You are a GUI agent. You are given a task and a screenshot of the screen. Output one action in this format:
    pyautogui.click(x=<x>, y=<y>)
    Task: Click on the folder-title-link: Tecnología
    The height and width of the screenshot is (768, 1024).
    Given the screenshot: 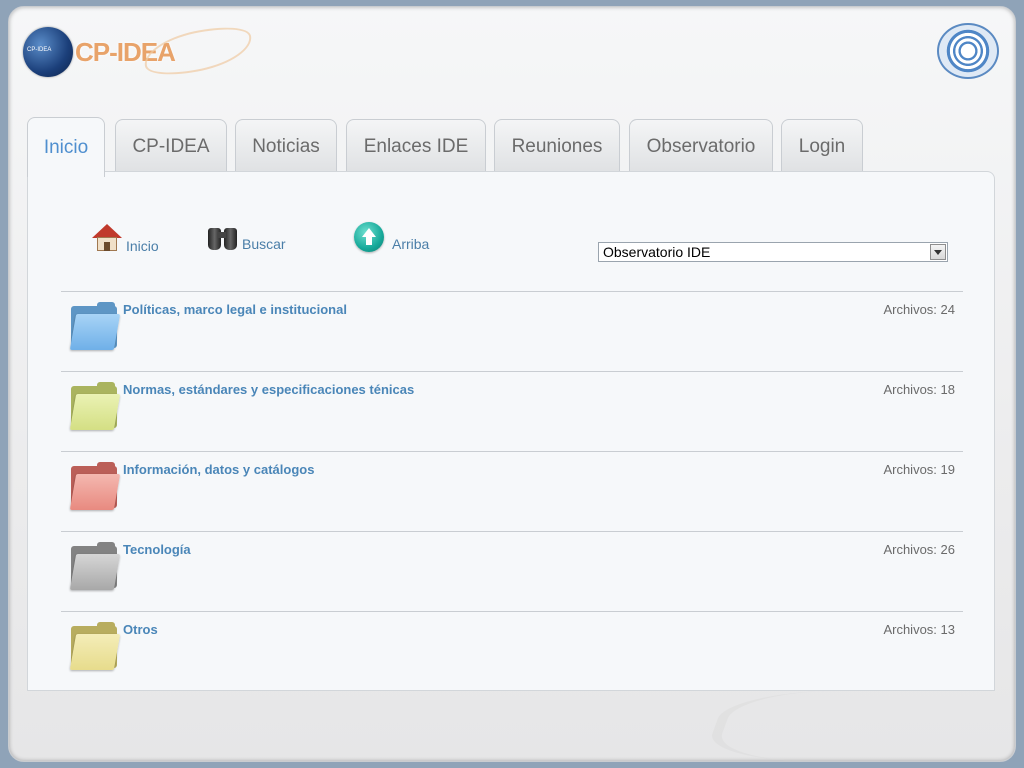 What is the action you would take?
    pyautogui.click(x=157, y=549)
    